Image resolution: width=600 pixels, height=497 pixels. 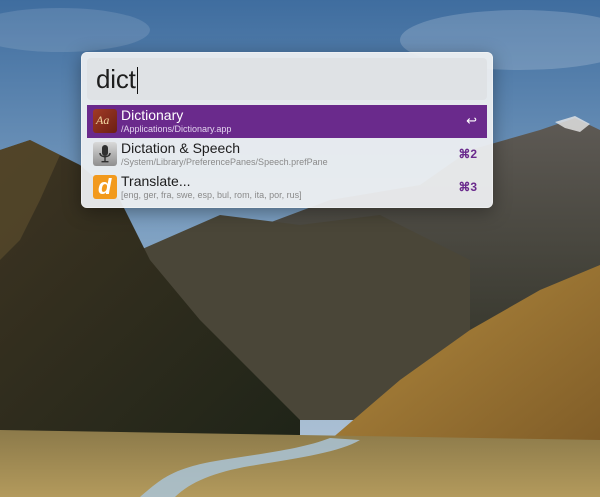 What do you see at coordinates (152, 115) in the screenshot?
I see `result-title: Dictionary` at bounding box center [152, 115].